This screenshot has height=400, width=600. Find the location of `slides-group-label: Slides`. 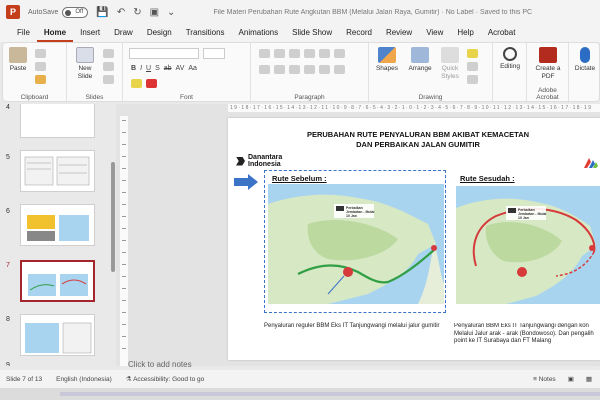

slides-group-label: Slides is located at coordinates (94, 97).